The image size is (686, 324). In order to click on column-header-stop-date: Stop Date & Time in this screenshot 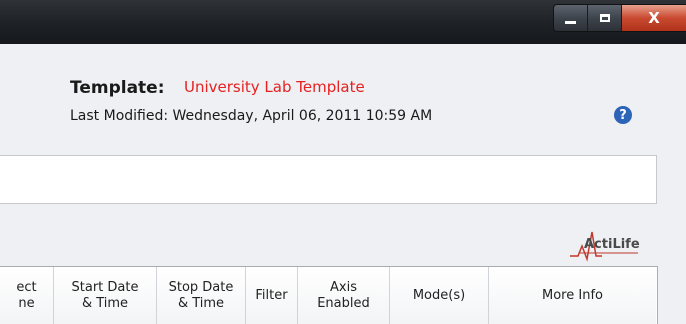, I will do `click(201, 295)`.